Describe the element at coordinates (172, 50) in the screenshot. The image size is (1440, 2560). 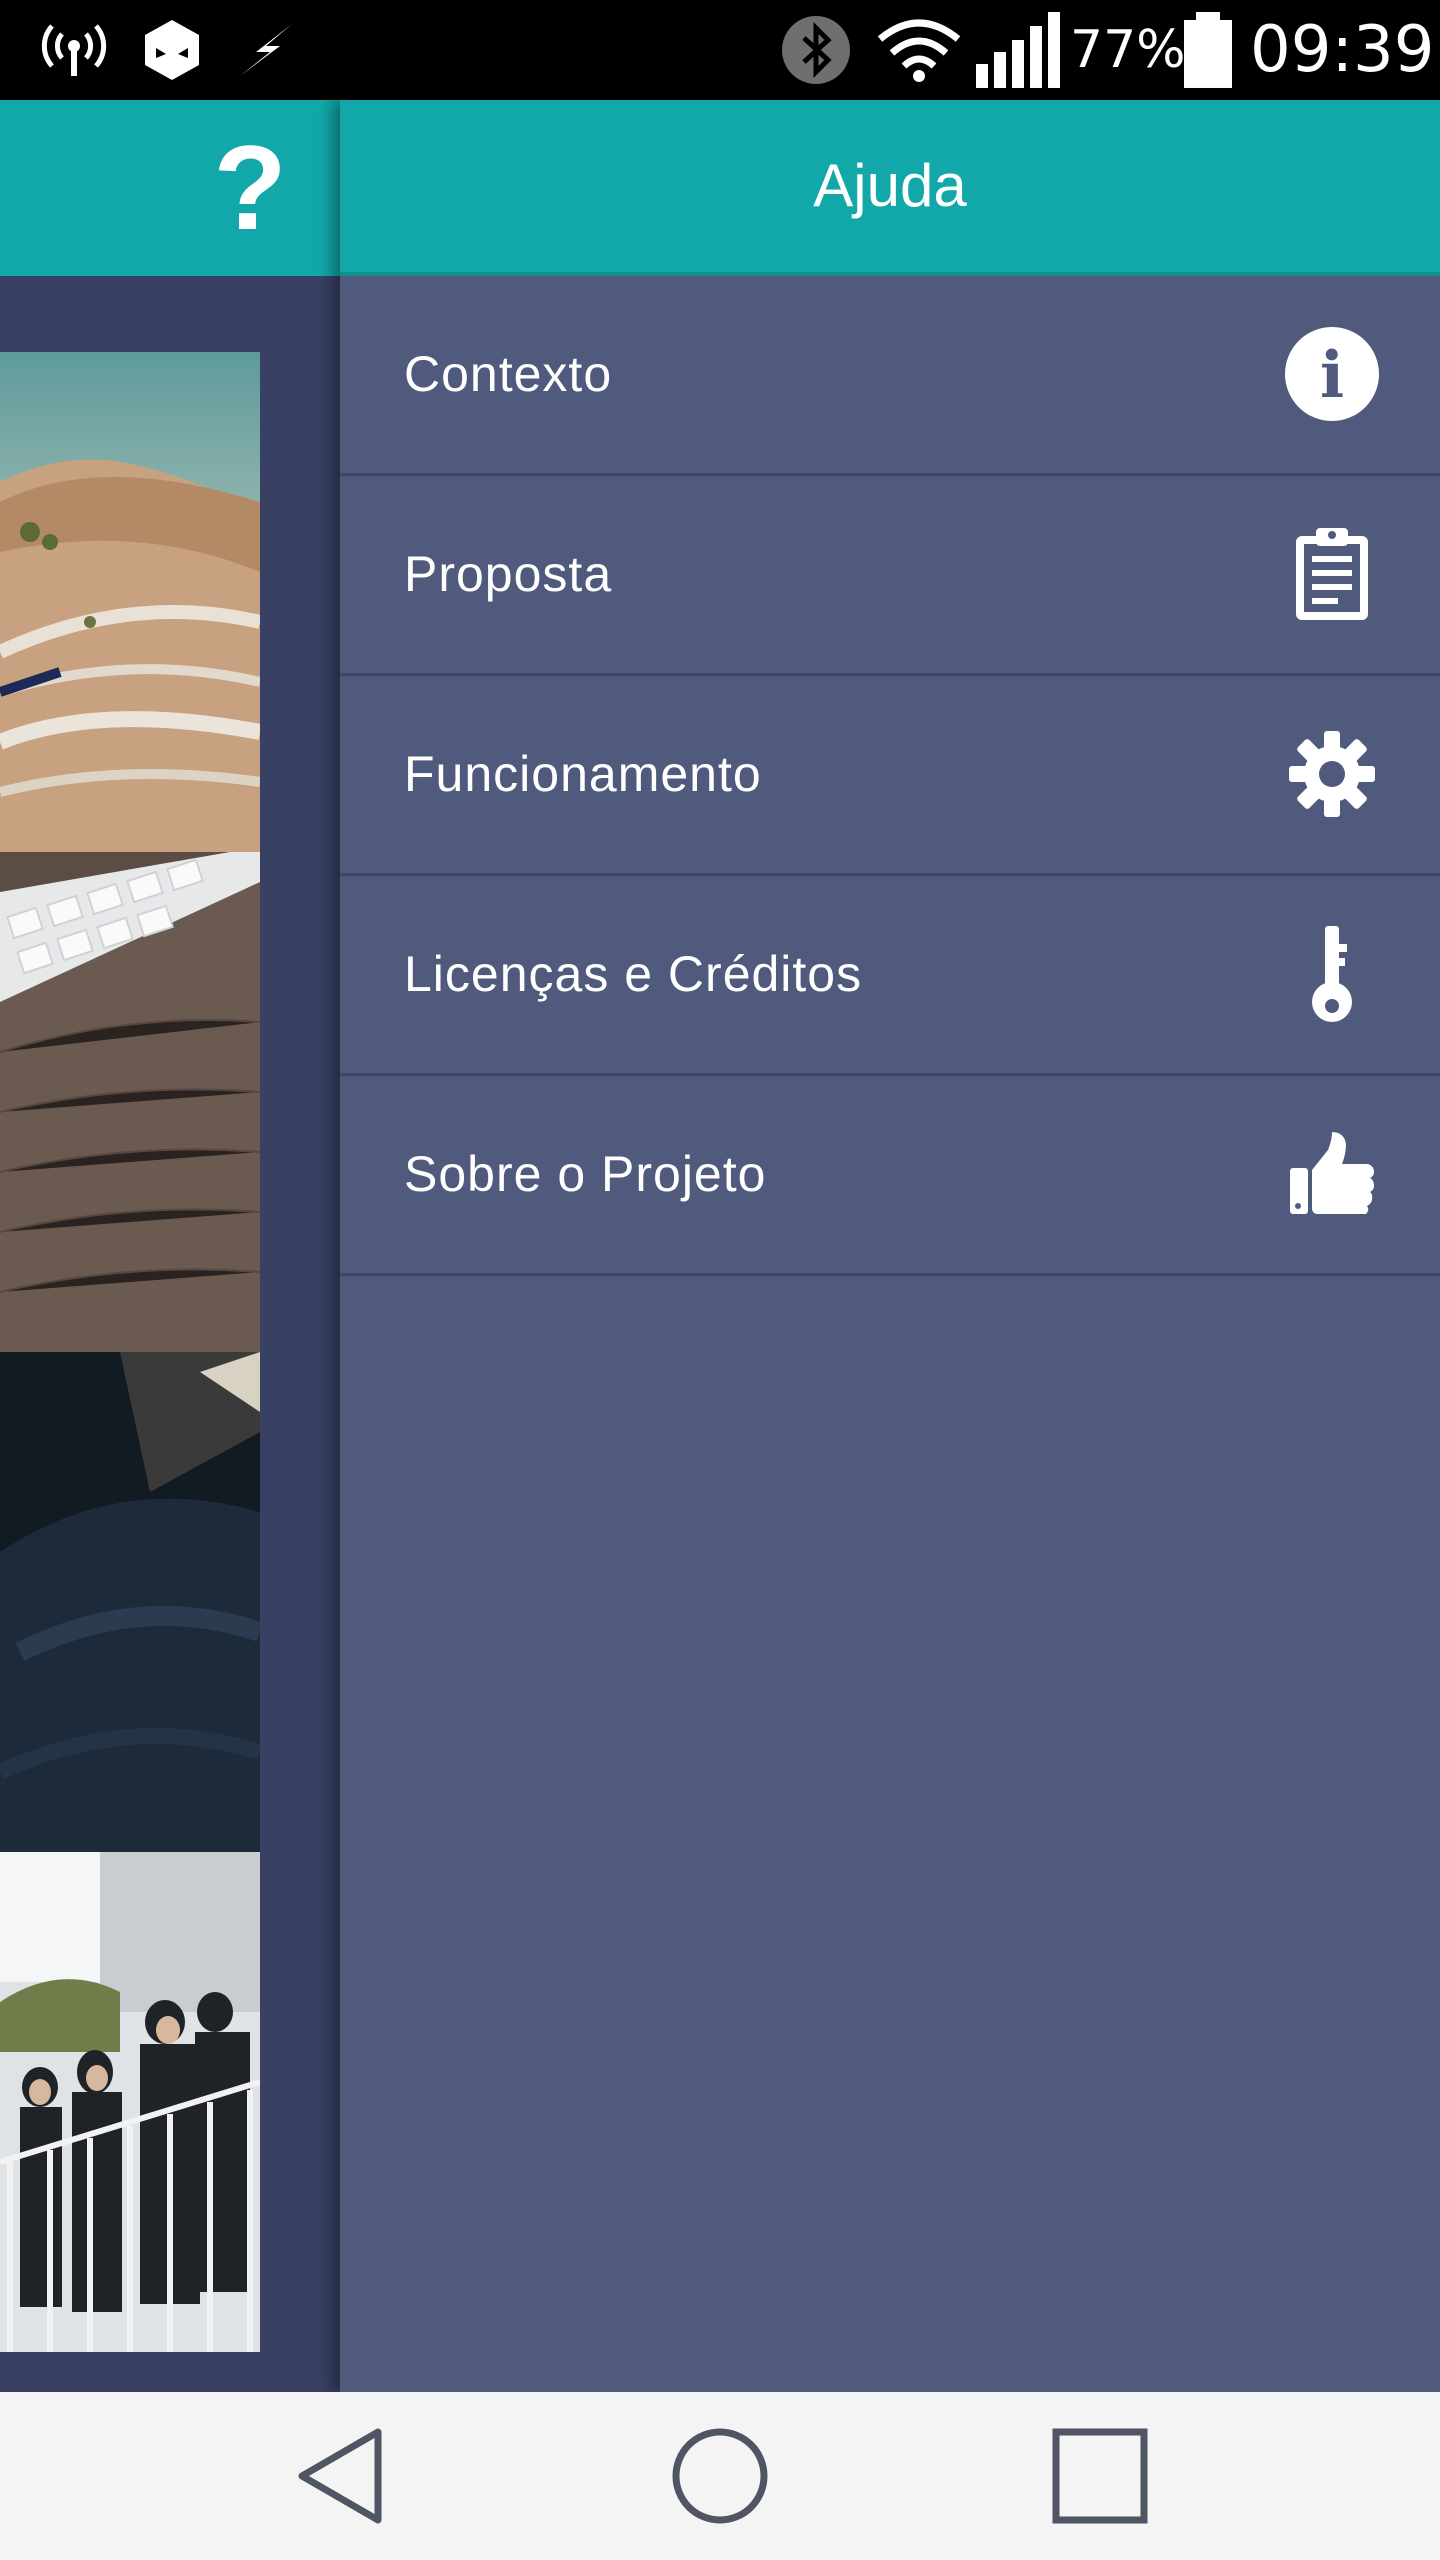
I see `app-notification-icon` at that location.